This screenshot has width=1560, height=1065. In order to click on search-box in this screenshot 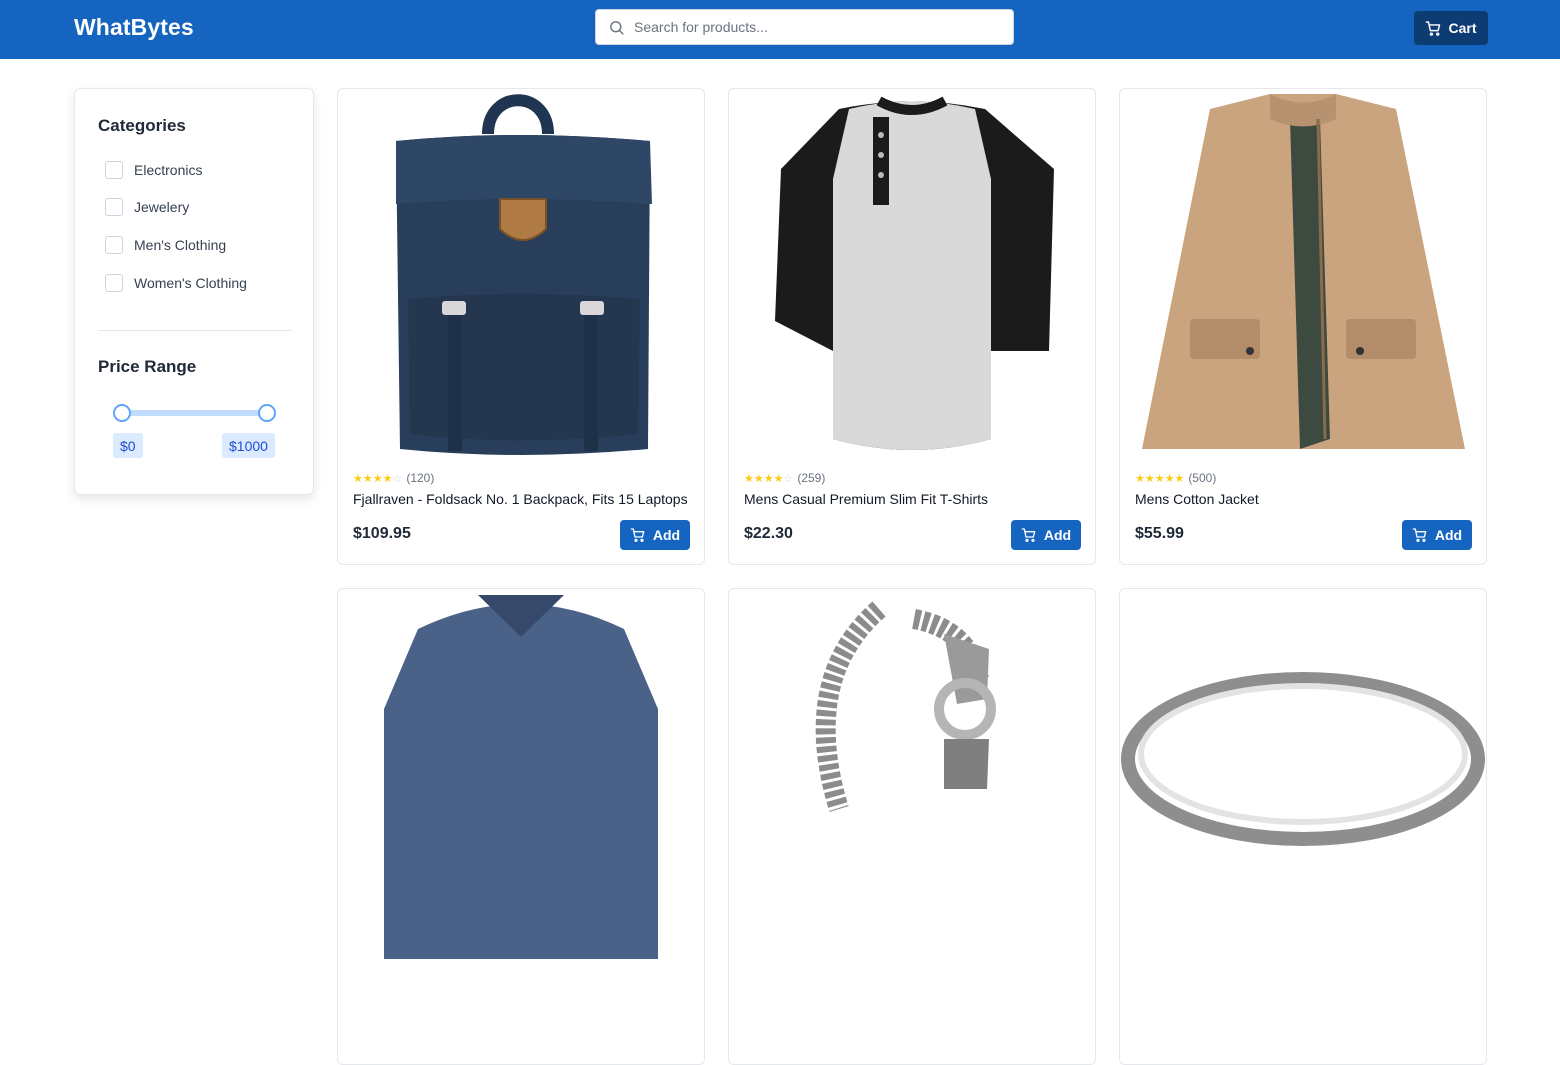, I will do `click(804, 27)`.